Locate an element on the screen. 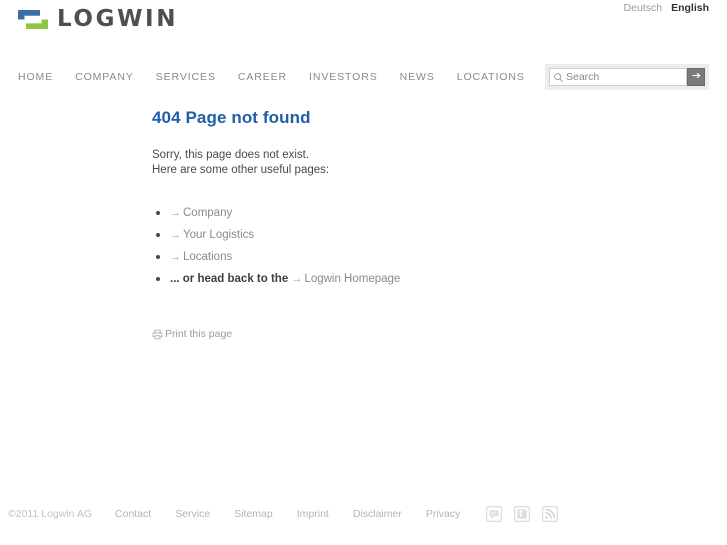 The image size is (727, 545). nav-item-services: SERVICES is located at coordinates (193, 77).